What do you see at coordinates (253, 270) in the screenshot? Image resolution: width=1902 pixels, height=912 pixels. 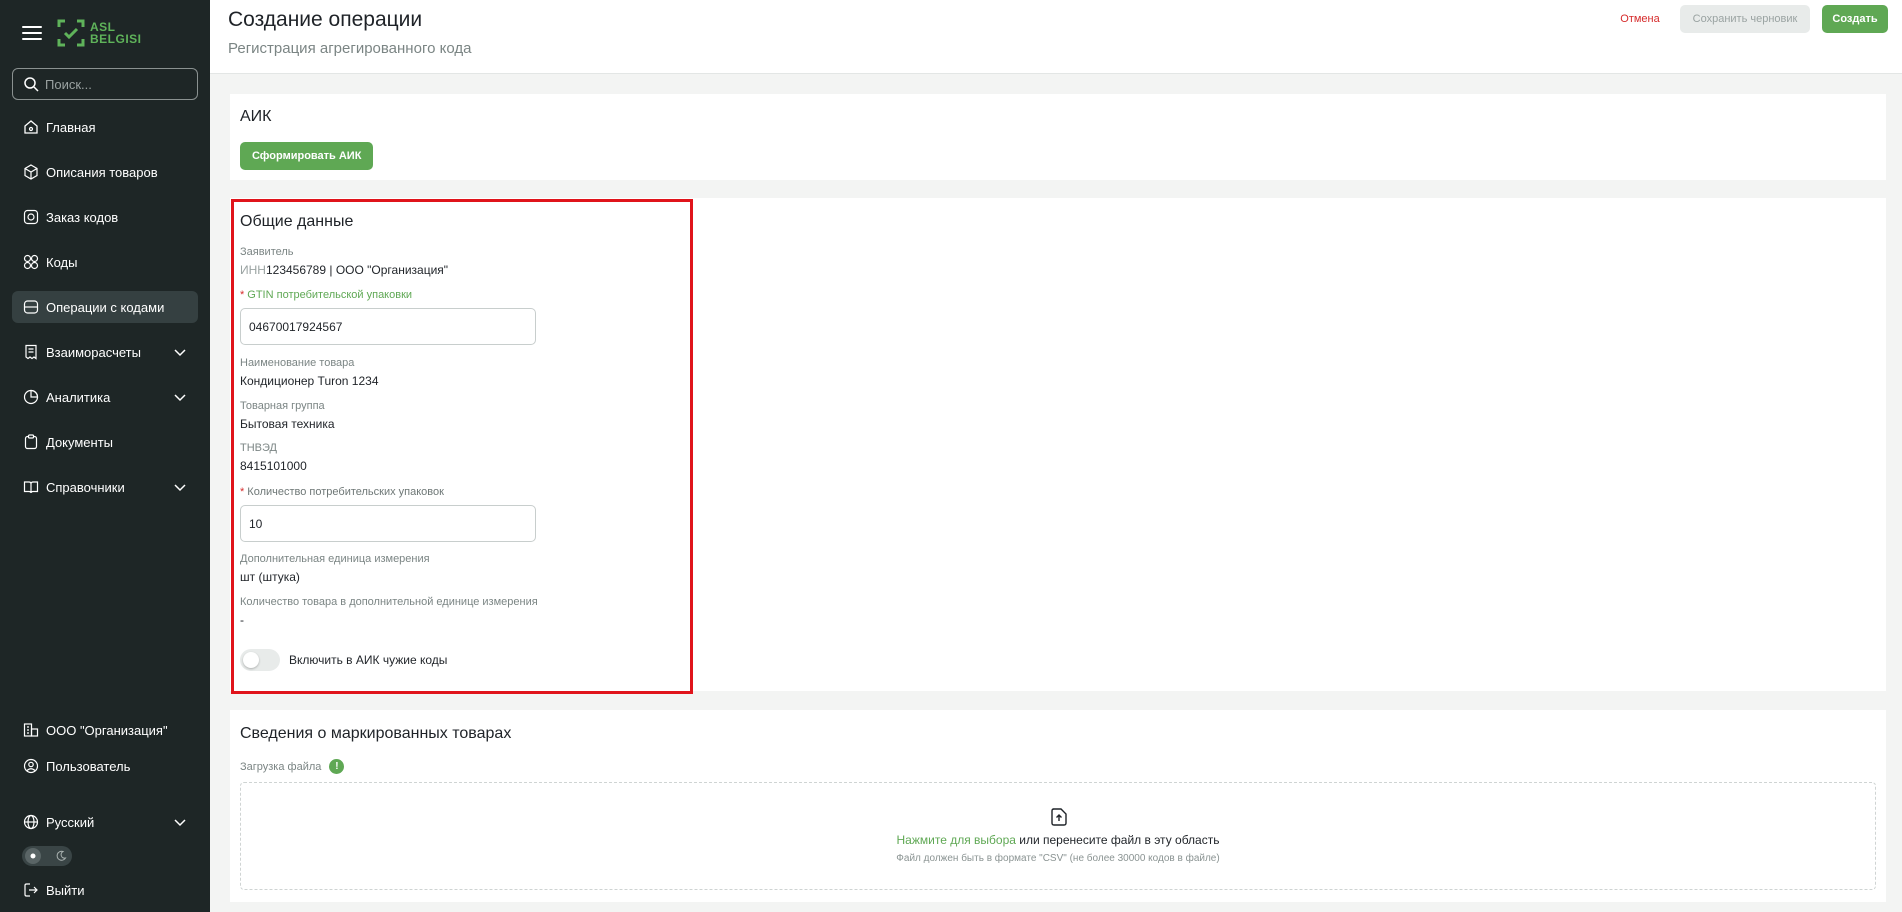 I see `inn-prefix: ИНН` at bounding box center [253, 270].